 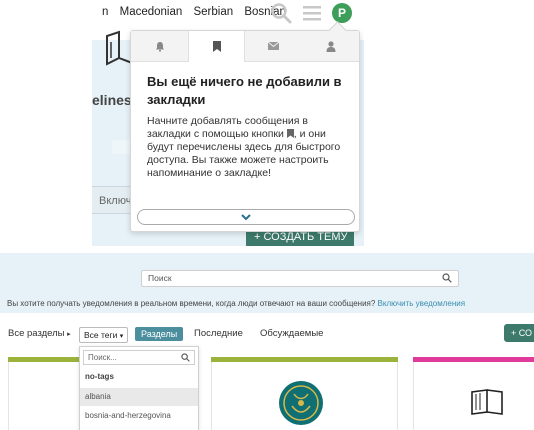 What do you see at coordinates (69, 334) in the screenshot?
I see `caret-right-icon: ▸` at bounding box center [69, 334].